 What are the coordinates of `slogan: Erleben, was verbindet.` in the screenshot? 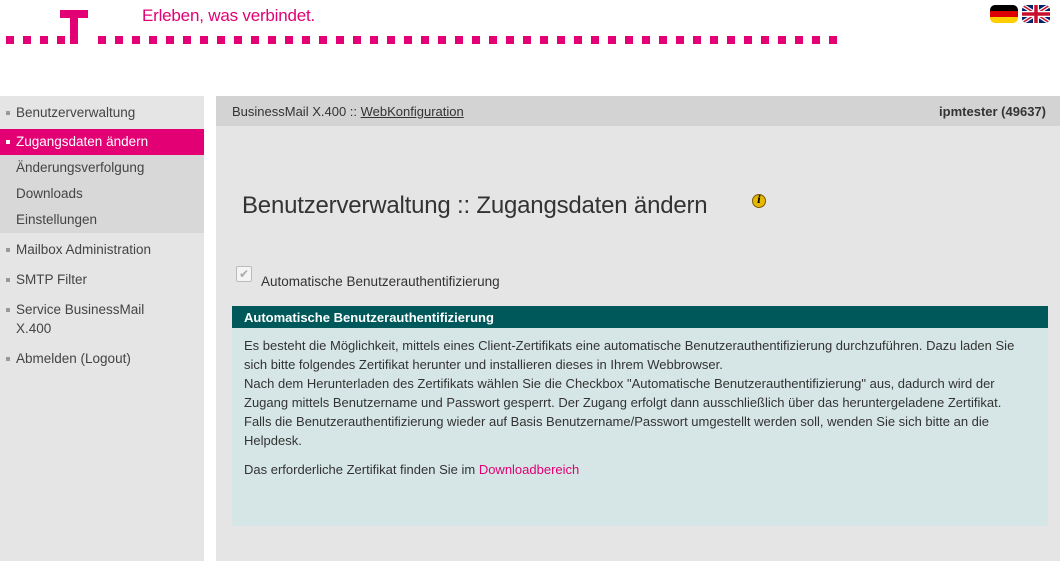 It's located at (229, 15).